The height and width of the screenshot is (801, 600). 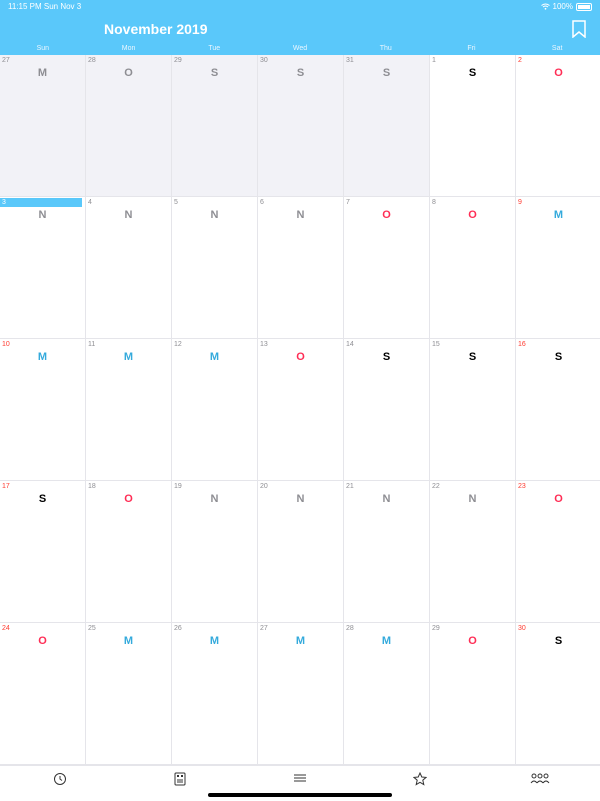 What do you see at coordinates (562, 6) in the screenshot?
I see `battery-percent: 100%` at bounding box center [562, 6].